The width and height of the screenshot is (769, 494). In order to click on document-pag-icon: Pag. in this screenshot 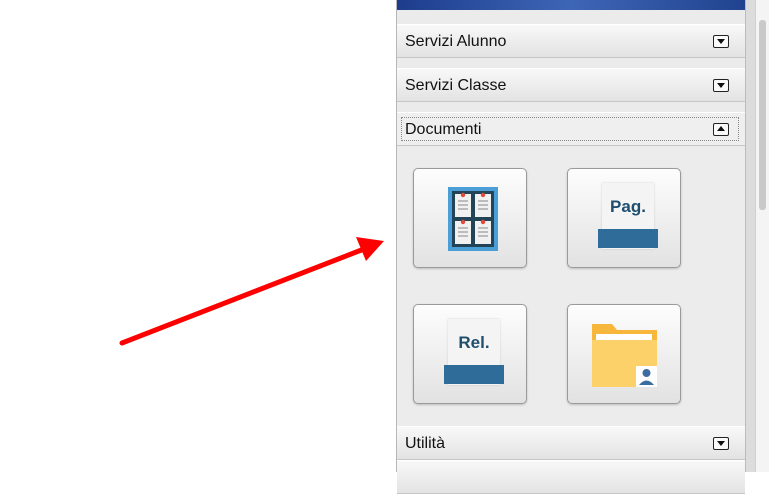, I will do `click(628, 216)`.